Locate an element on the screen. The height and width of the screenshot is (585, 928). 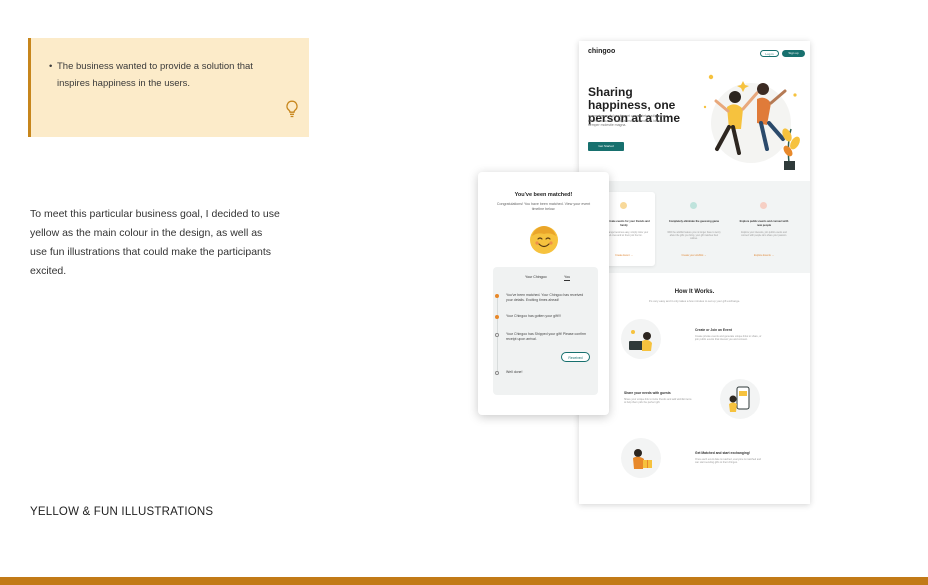
lightbulb-icon is located at coordinates (292, 109).